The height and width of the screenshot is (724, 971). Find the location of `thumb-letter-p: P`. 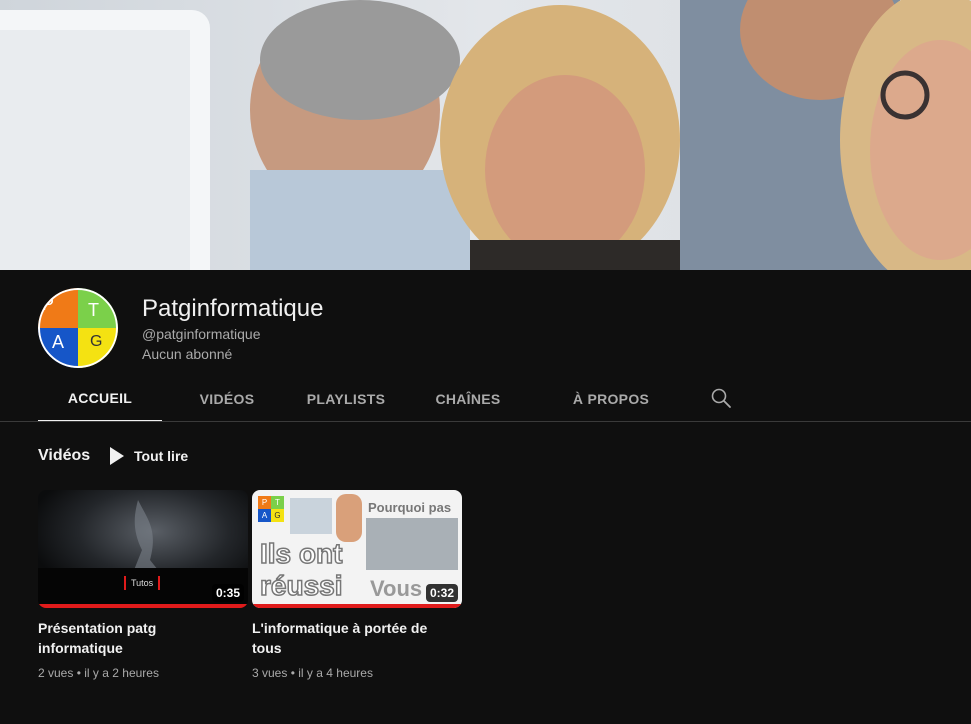

thumb-letter-p: P is located at coordinates (264, 502).